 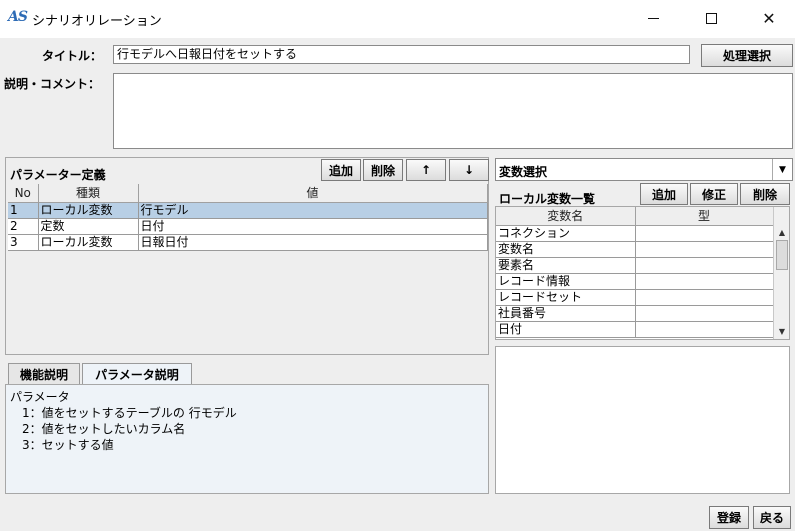 I want to click on description-line: 3：セットする値, so click(x=62, y=445).